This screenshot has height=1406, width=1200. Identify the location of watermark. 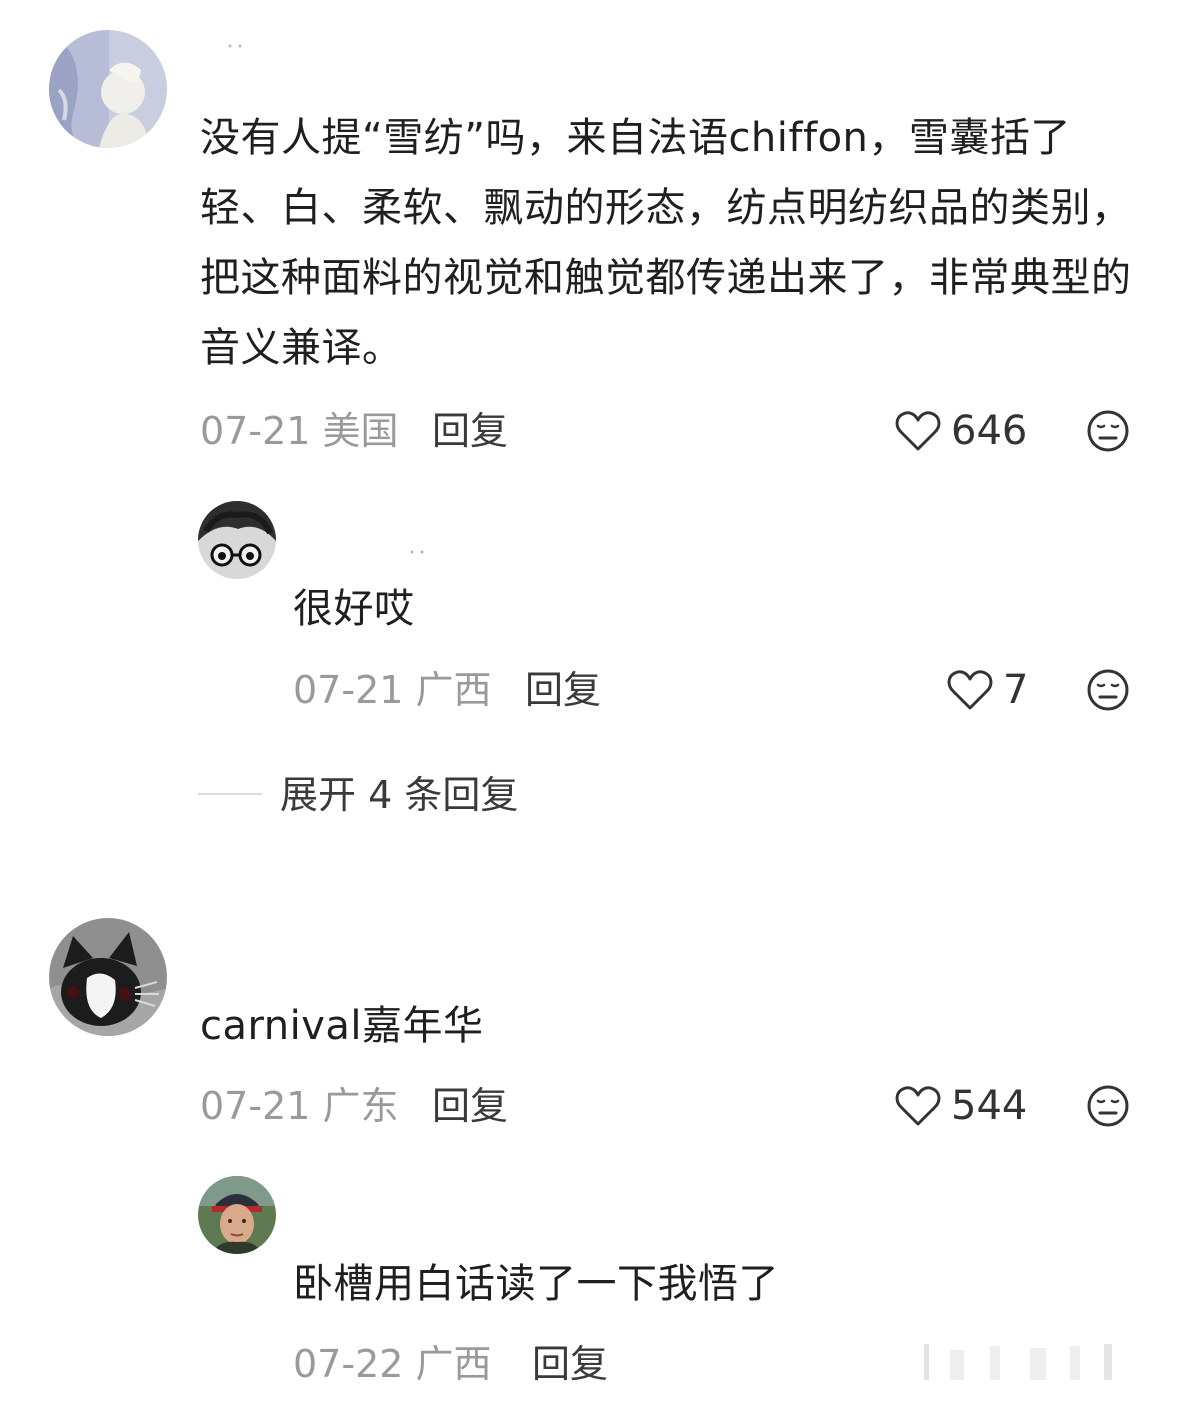
(1018, 1362).